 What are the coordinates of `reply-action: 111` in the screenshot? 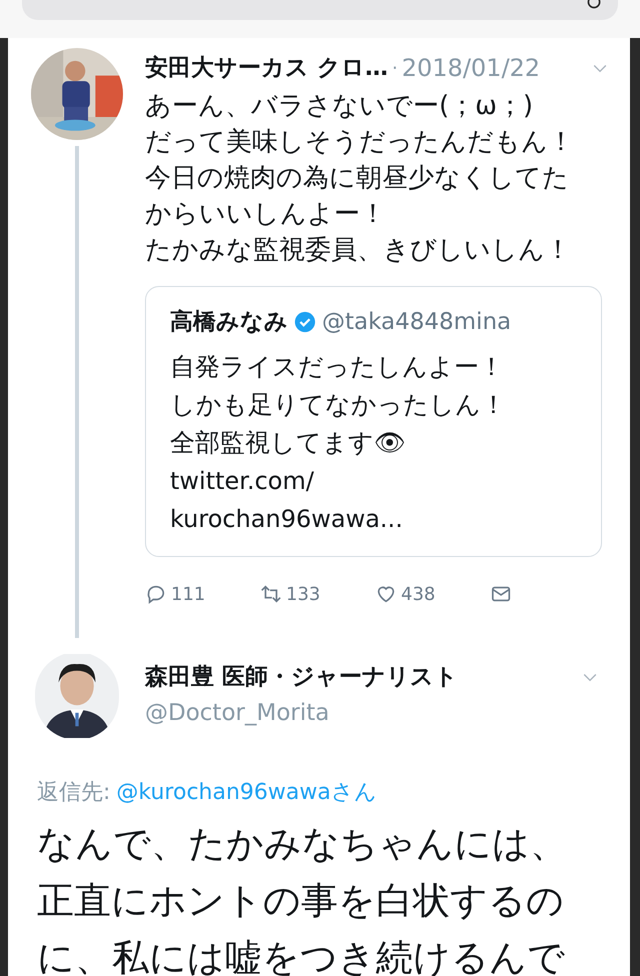 It's located at (202, 594).